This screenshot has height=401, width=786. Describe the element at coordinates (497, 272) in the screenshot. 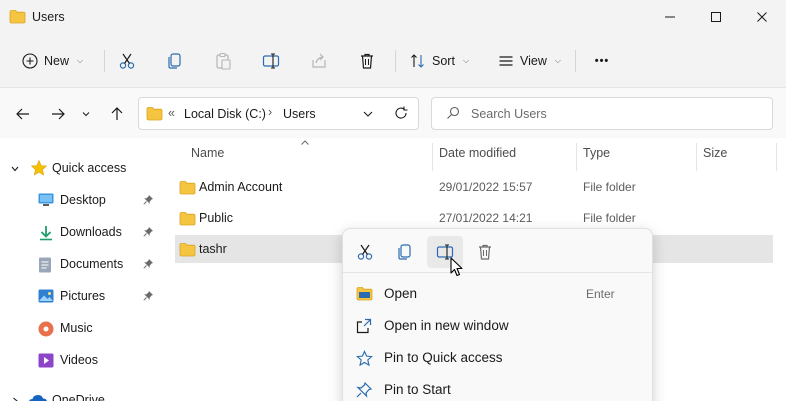

I see `menu-divider` at that location.